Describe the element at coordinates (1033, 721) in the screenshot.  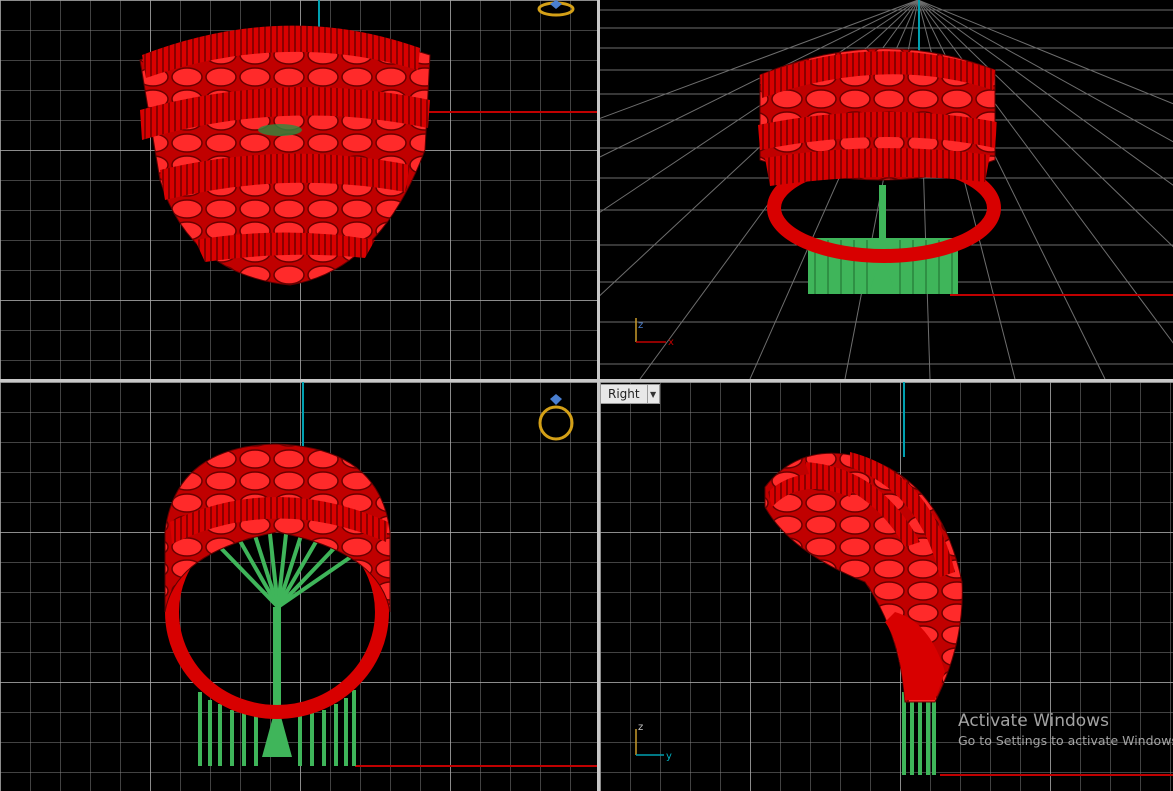
I see `watermark-title: Activate Windows` at that location.